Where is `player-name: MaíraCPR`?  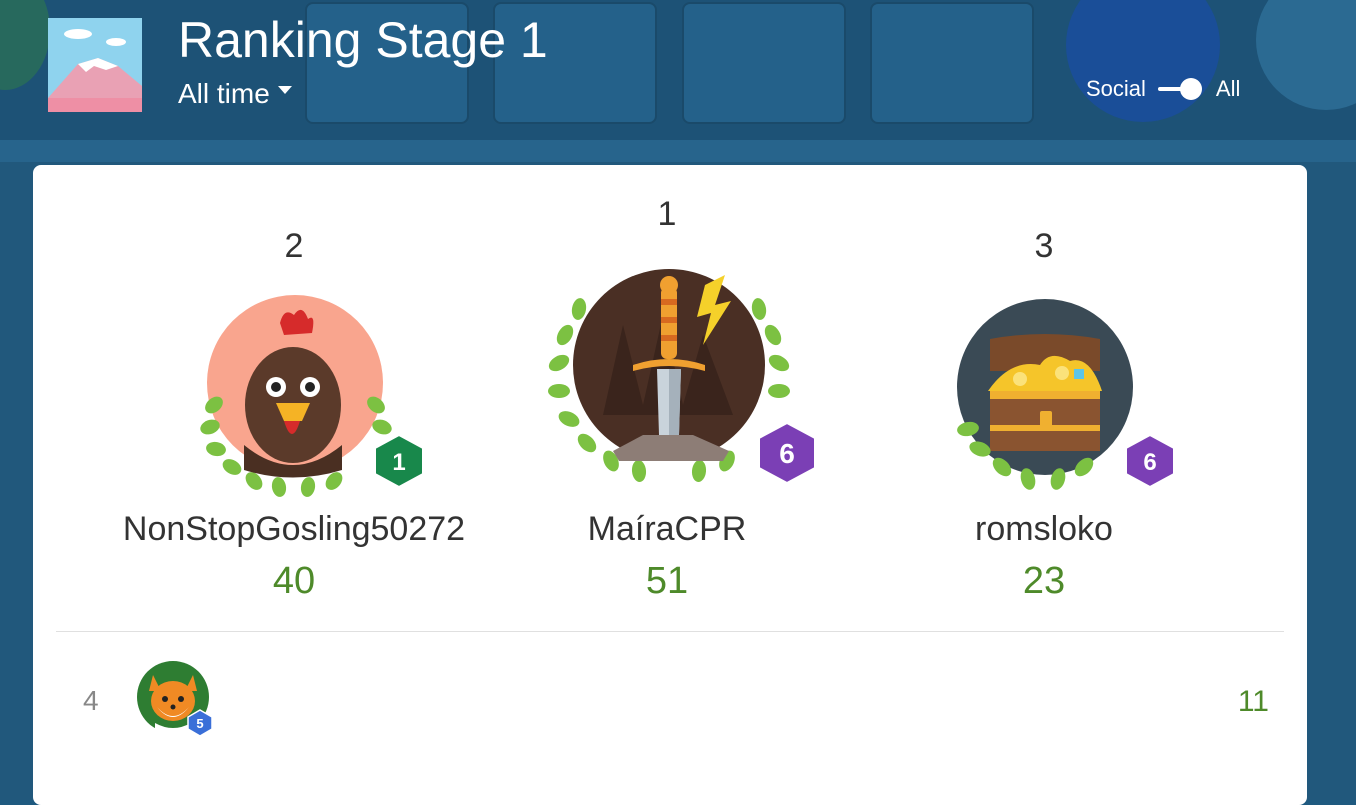 player-name: MaíraCPR is located at coordinates (667, 529).